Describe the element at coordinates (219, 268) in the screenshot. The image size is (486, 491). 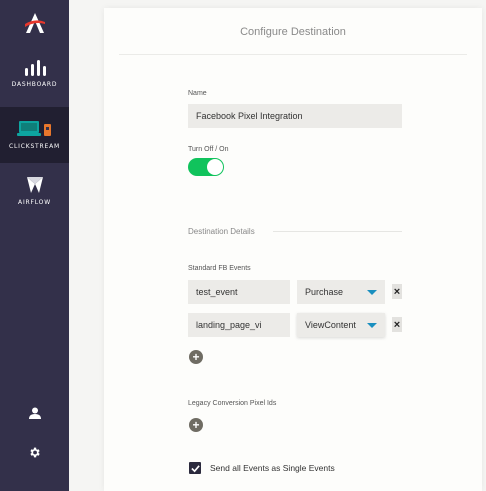
I see `standard-events-label: Standard FB Events` at that location.